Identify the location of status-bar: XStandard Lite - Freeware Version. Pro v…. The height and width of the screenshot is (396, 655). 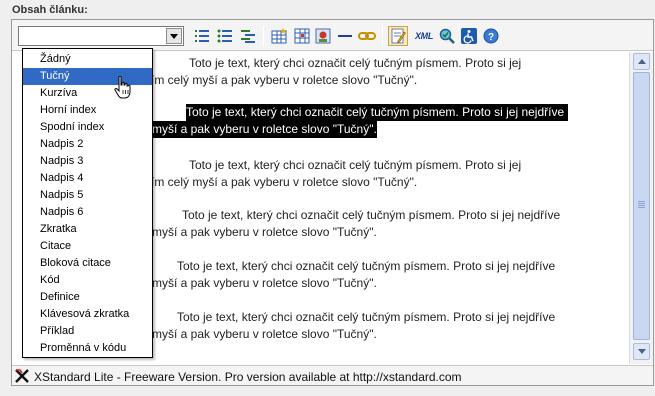
(332, 375).